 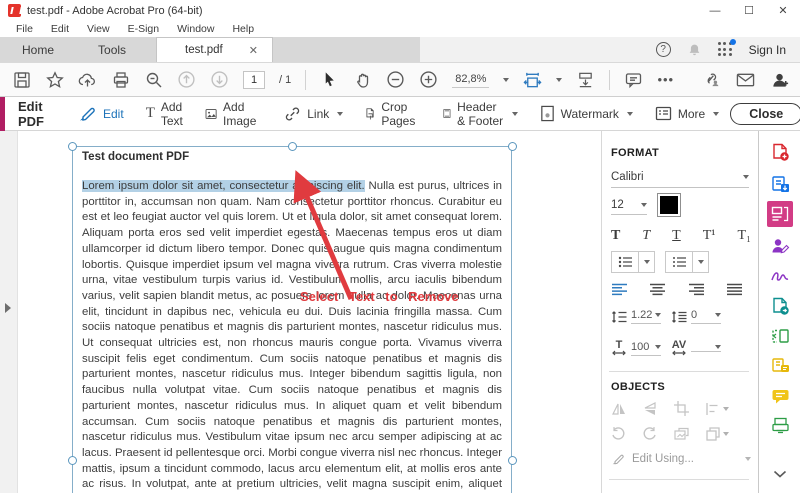 I want to click on header-footer-button: Header & Footer, so click(x=480, y=114).